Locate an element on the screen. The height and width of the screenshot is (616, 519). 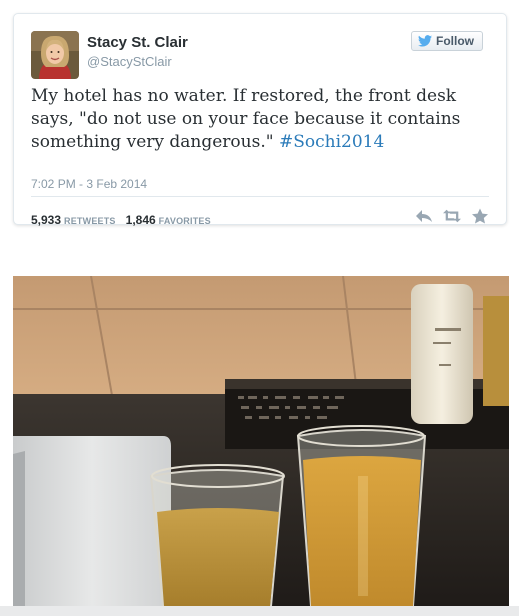
favorites-label: FAVORITES is located at coordinates (184, 221).